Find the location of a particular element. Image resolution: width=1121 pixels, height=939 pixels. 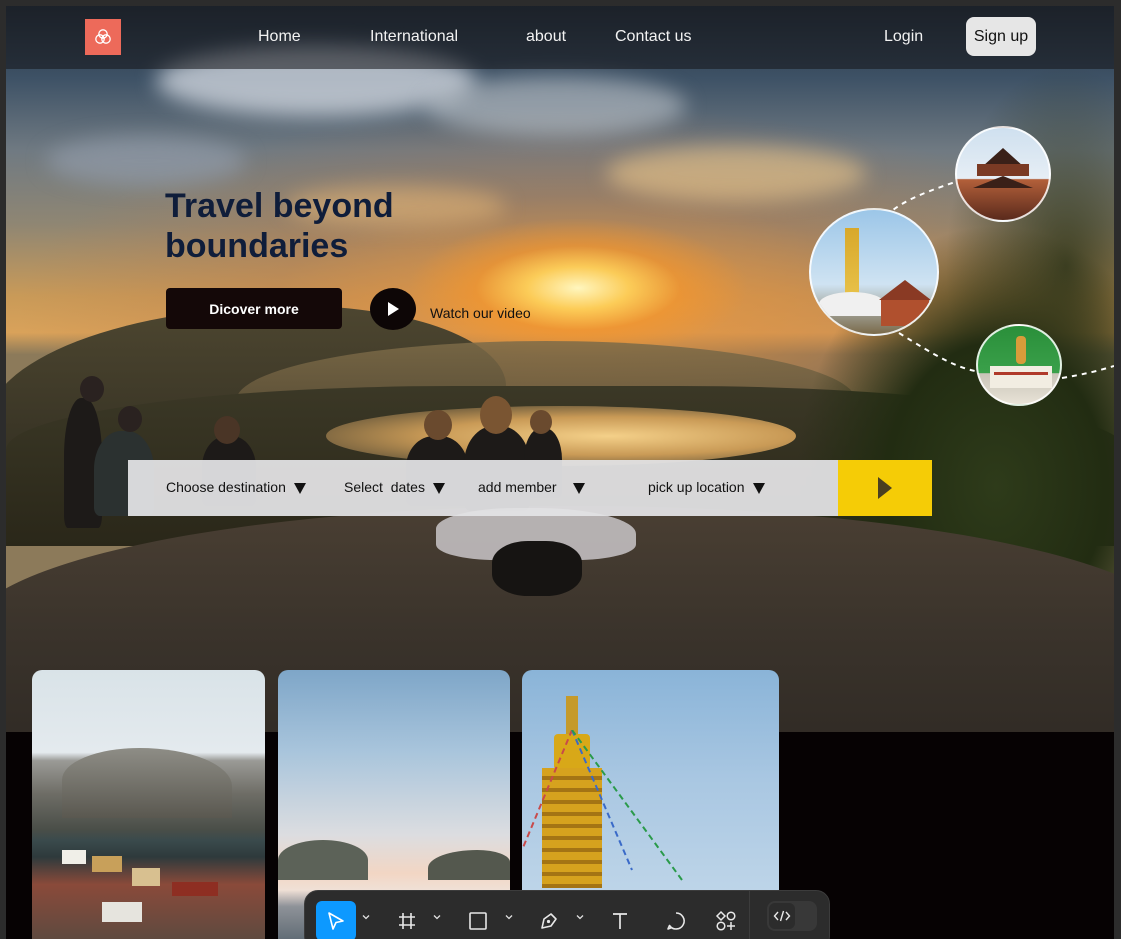

frame-hash-icon is located at coordinates (407, 921).